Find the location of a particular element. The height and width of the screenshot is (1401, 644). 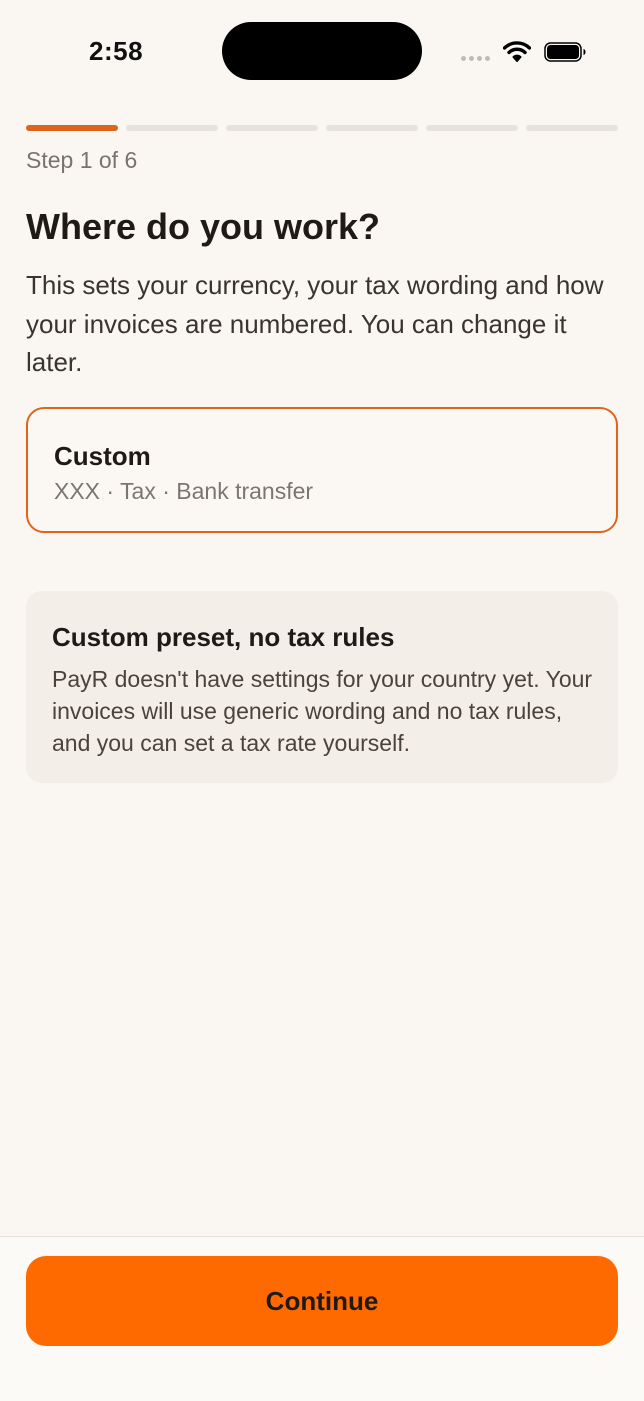

battery-icon is located at coordinates (565, 52).